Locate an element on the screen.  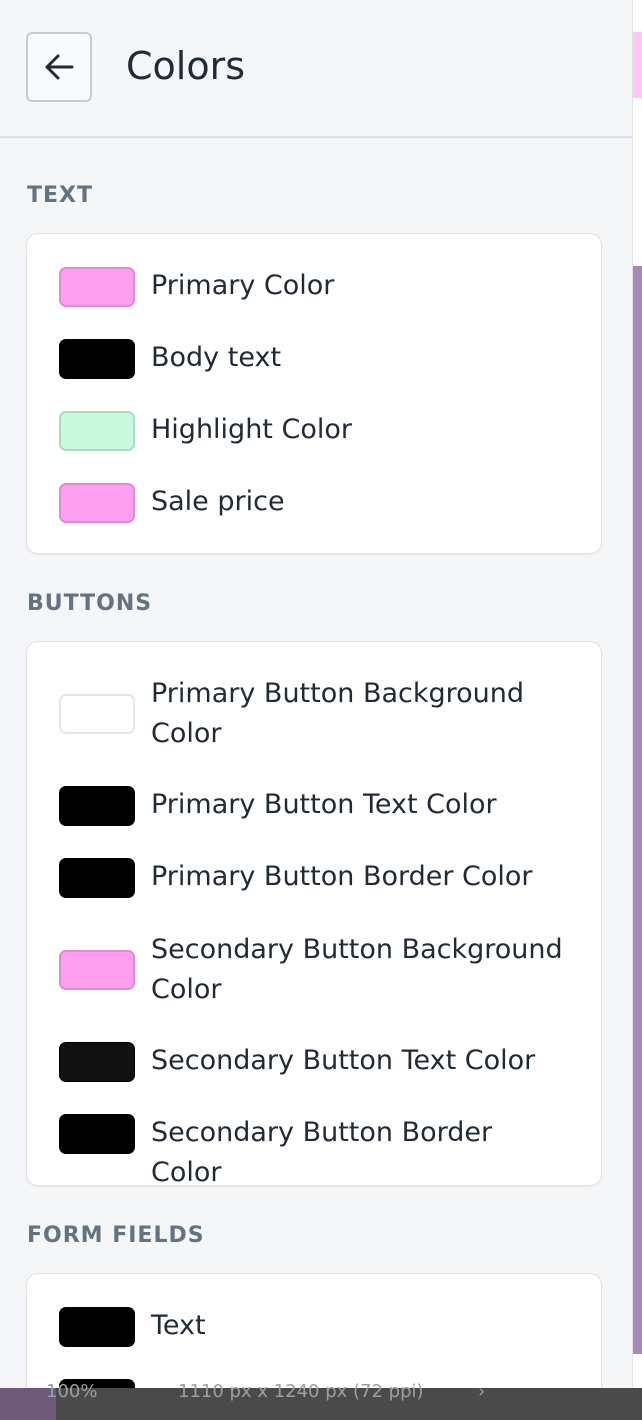
image-dimensions: 1110 px x 1240 px (72 ppi) is located at coordinates (301, 1391).